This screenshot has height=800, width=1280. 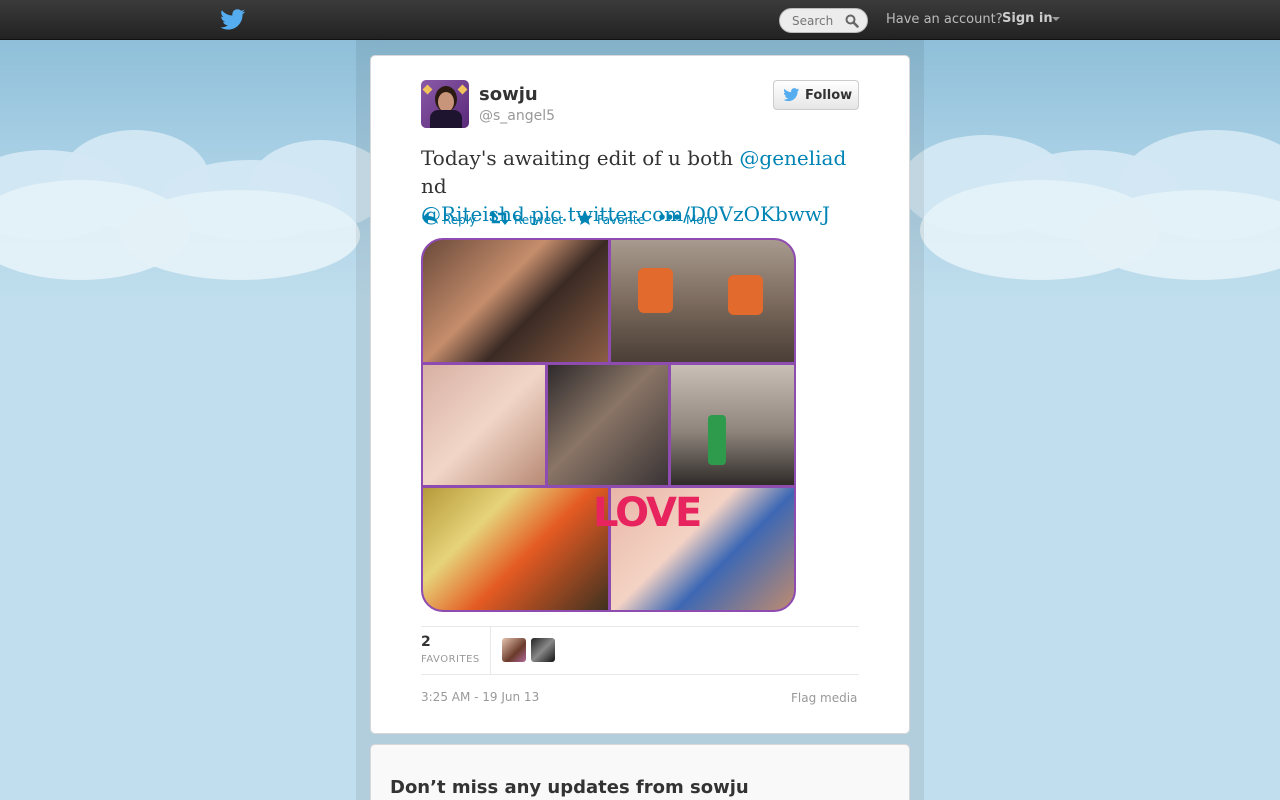 What do you see at coordinates (580, 158) in the screenshot?
I see `tweet-text-part: Today's awaiting edit of u both` at bounding box center [580, 158].